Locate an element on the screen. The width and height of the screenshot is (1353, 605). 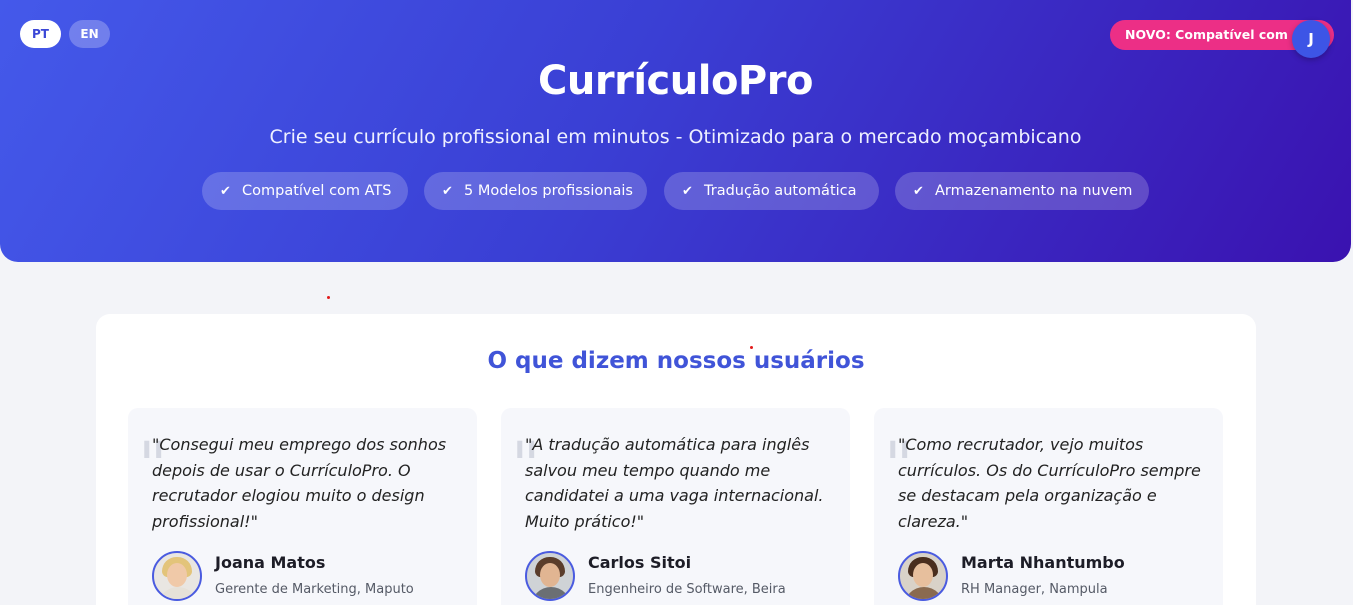
testimonial-role: Gerente de Marketing, Maputo is located at coordinates (314, 589).